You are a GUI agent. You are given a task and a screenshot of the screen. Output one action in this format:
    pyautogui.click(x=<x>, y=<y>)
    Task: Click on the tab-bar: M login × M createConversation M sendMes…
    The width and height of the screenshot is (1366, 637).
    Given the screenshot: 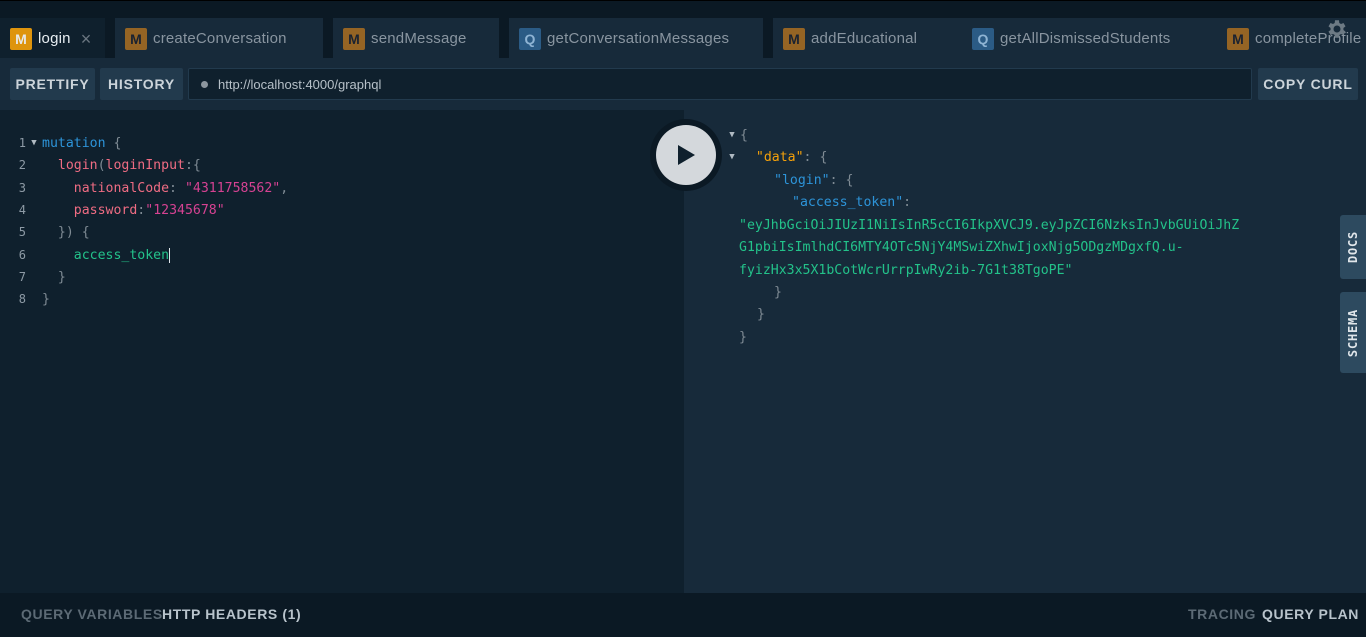 What is the action you would take?
    pyautogui.click(x=683, y=29)
    